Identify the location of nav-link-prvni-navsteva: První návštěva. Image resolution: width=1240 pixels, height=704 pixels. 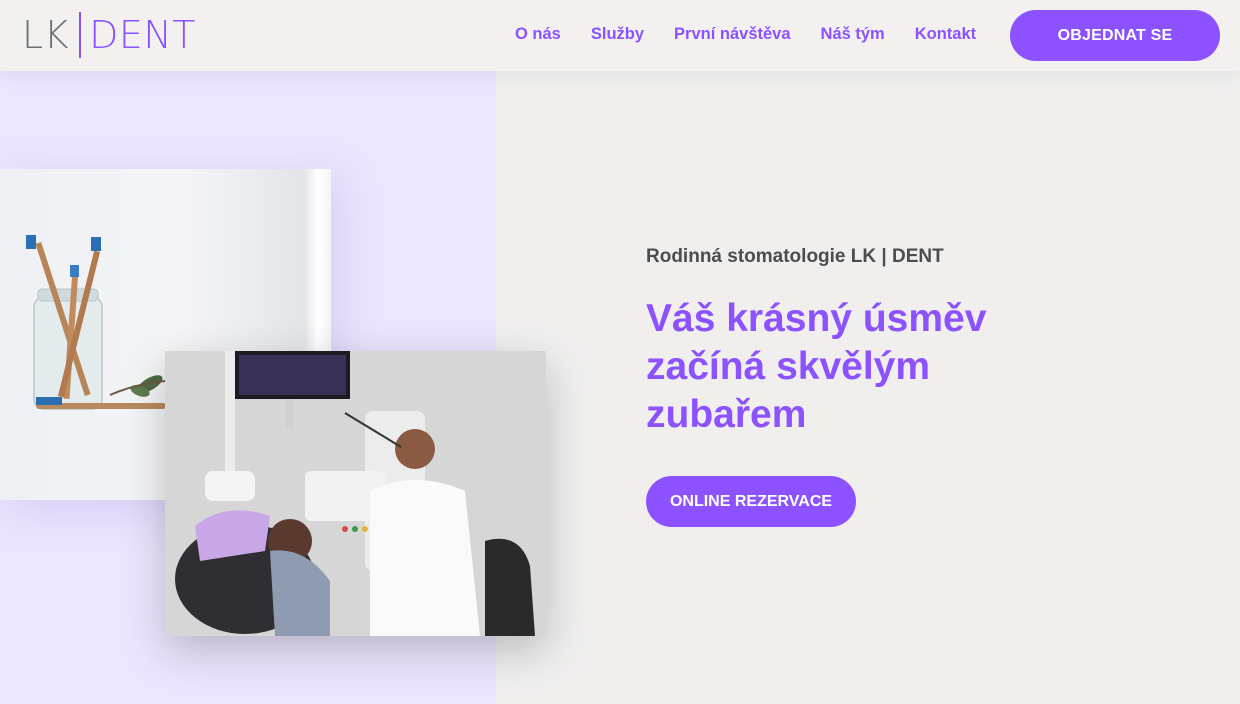
(732, 34).